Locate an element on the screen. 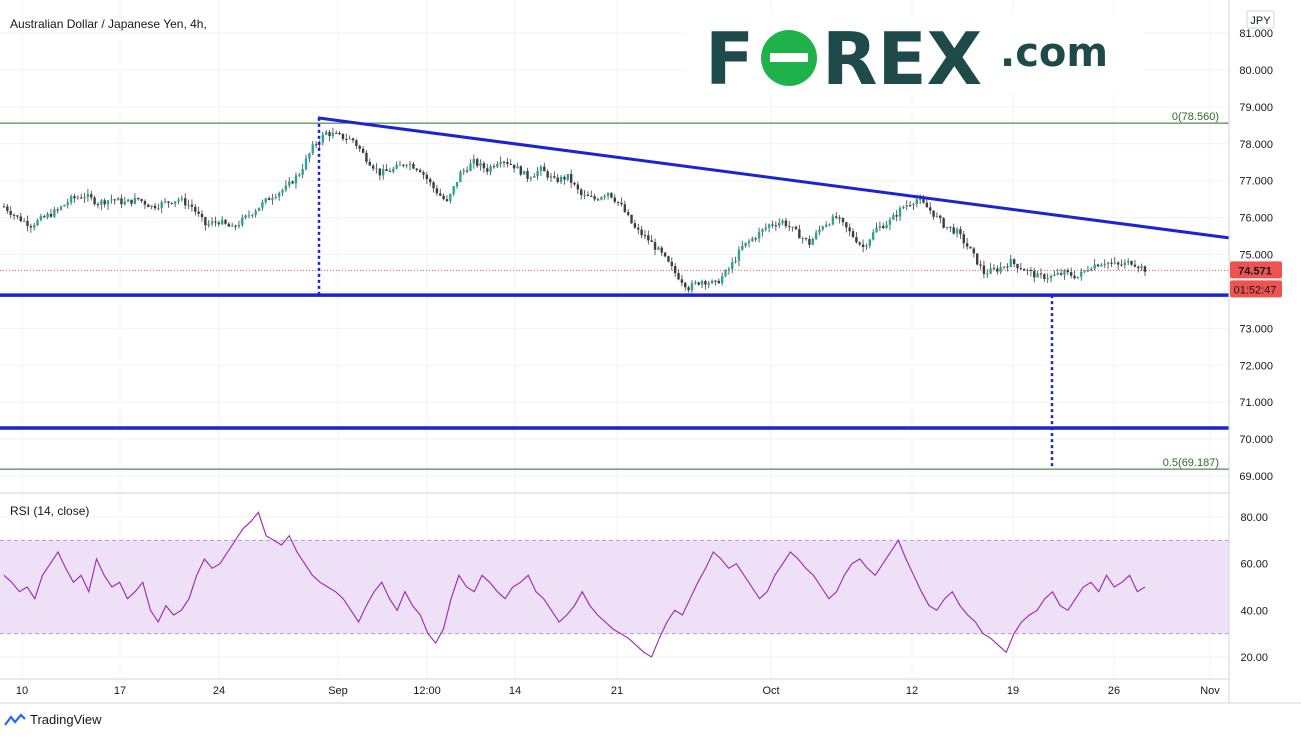  logo-letter-f: F is located at coordinates (729, 59).